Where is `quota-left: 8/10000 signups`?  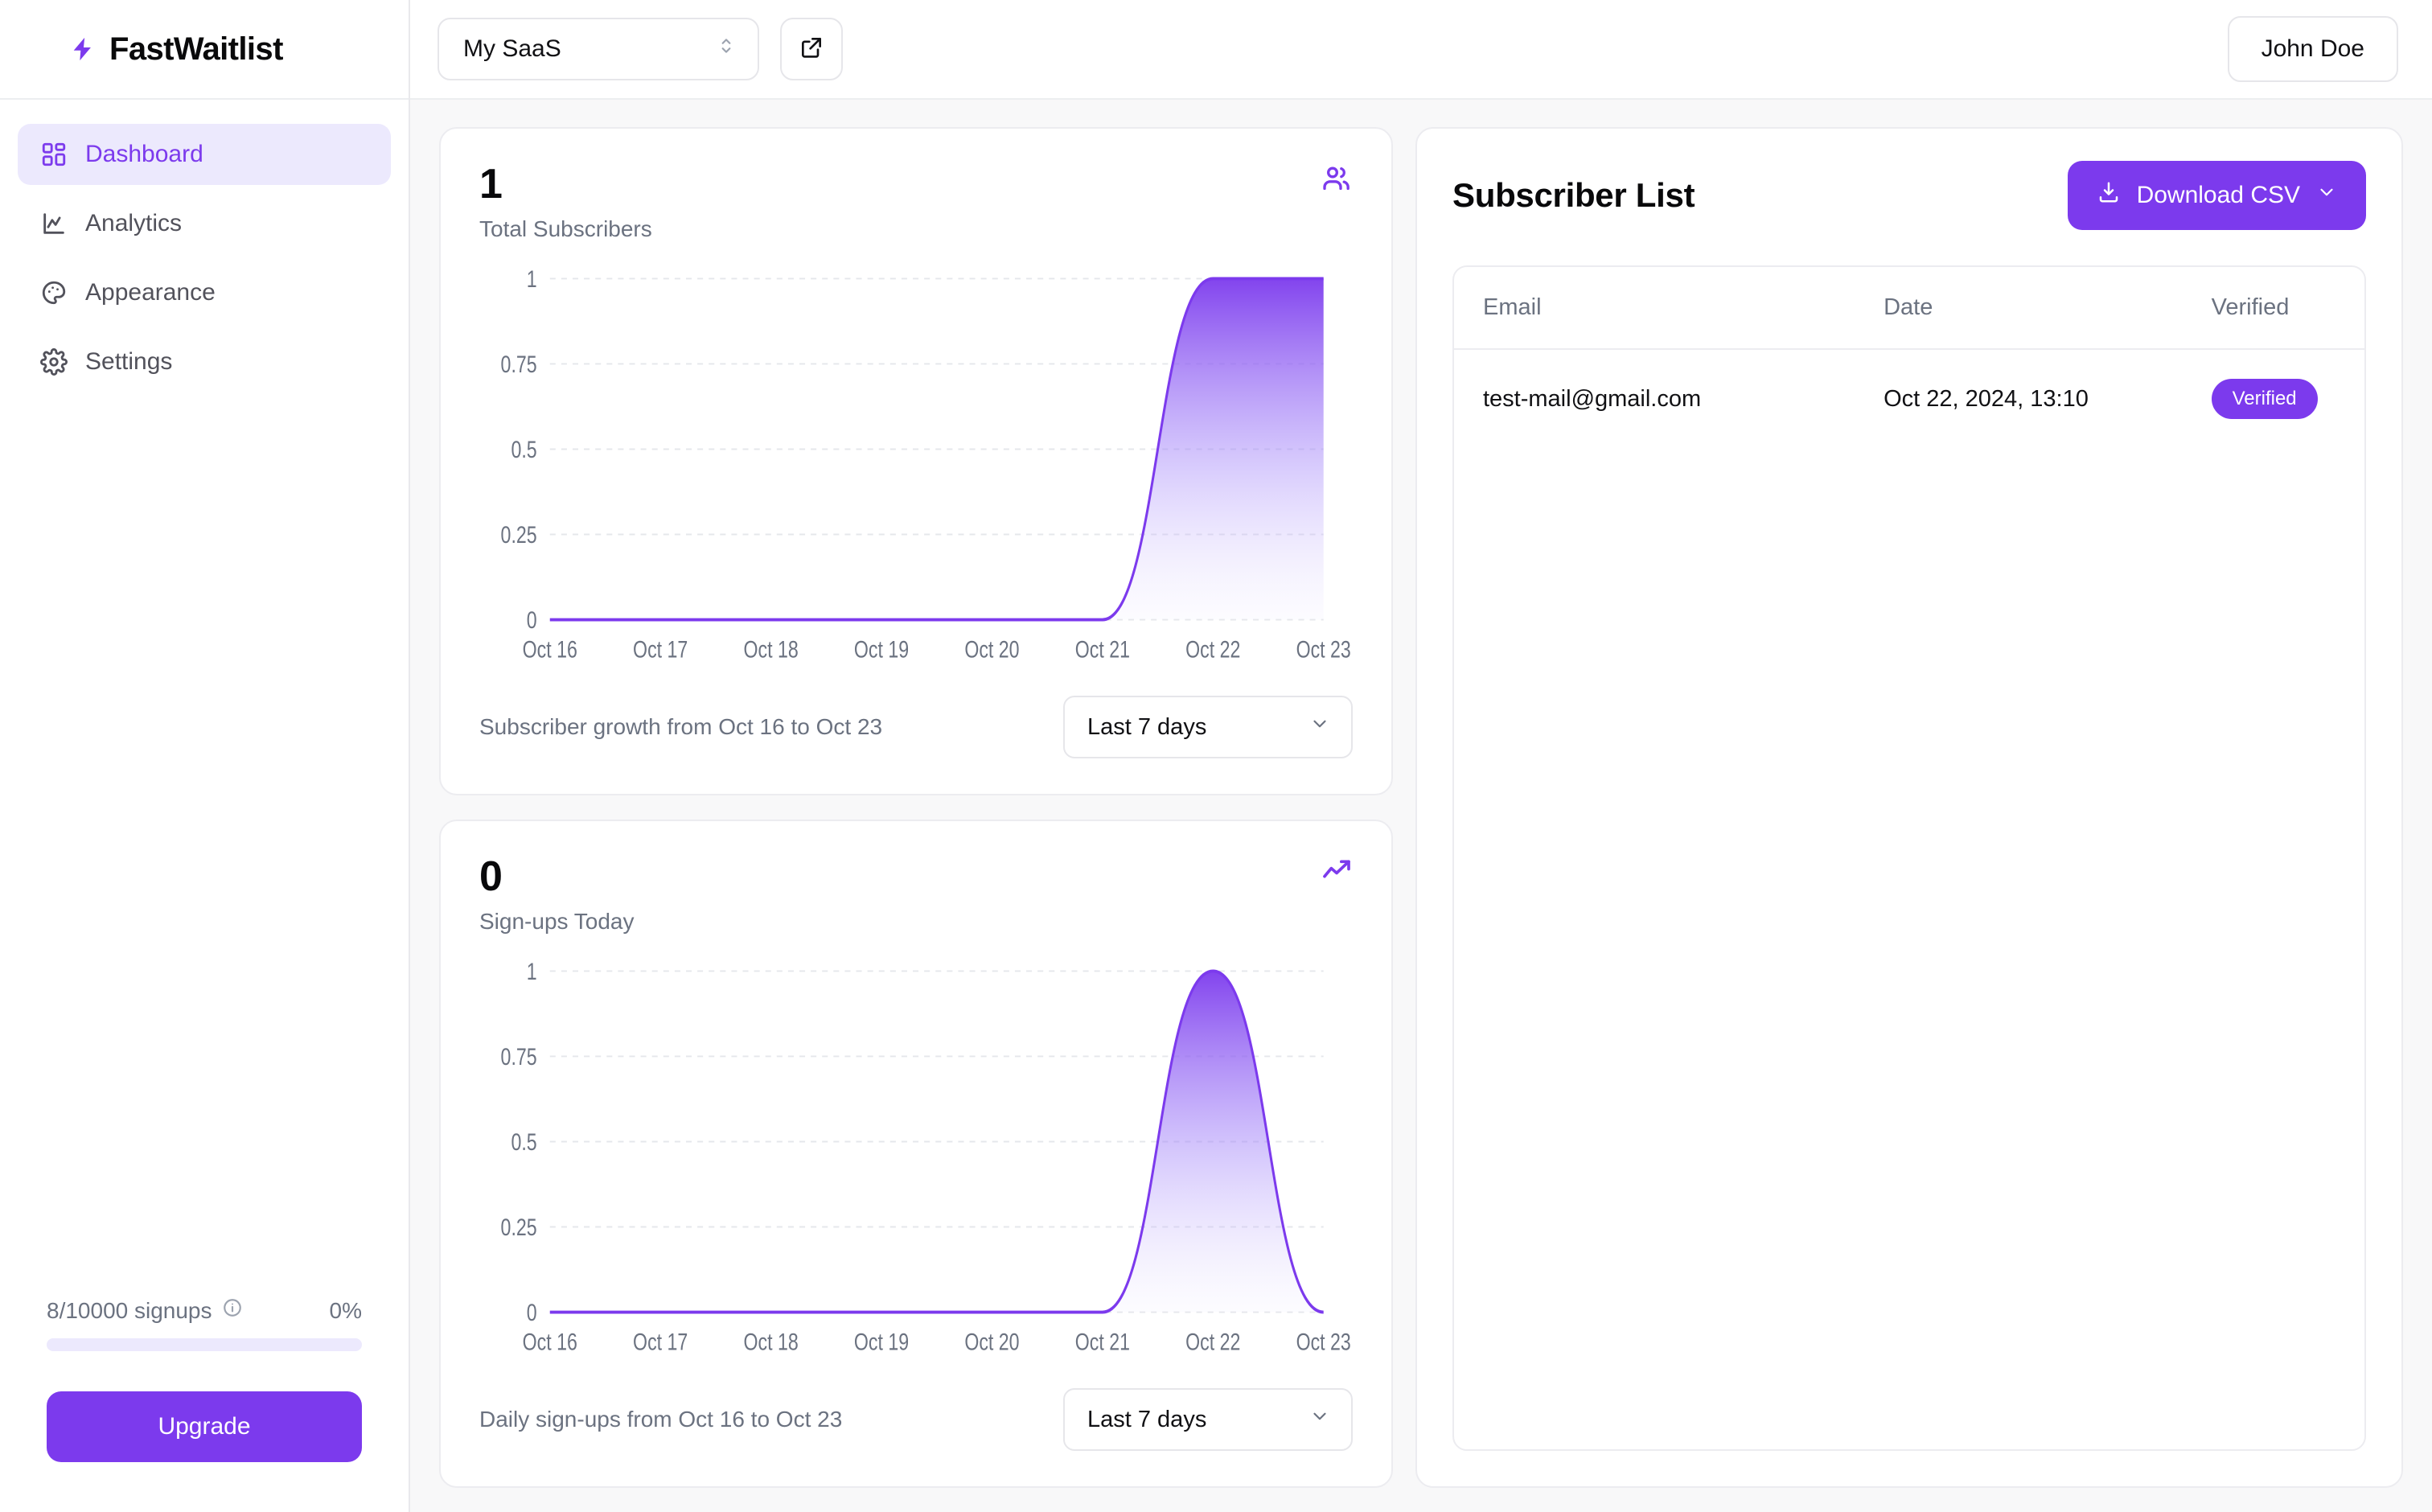
quota-left: 8/10000 signups is located at coordinates (145, 1311).